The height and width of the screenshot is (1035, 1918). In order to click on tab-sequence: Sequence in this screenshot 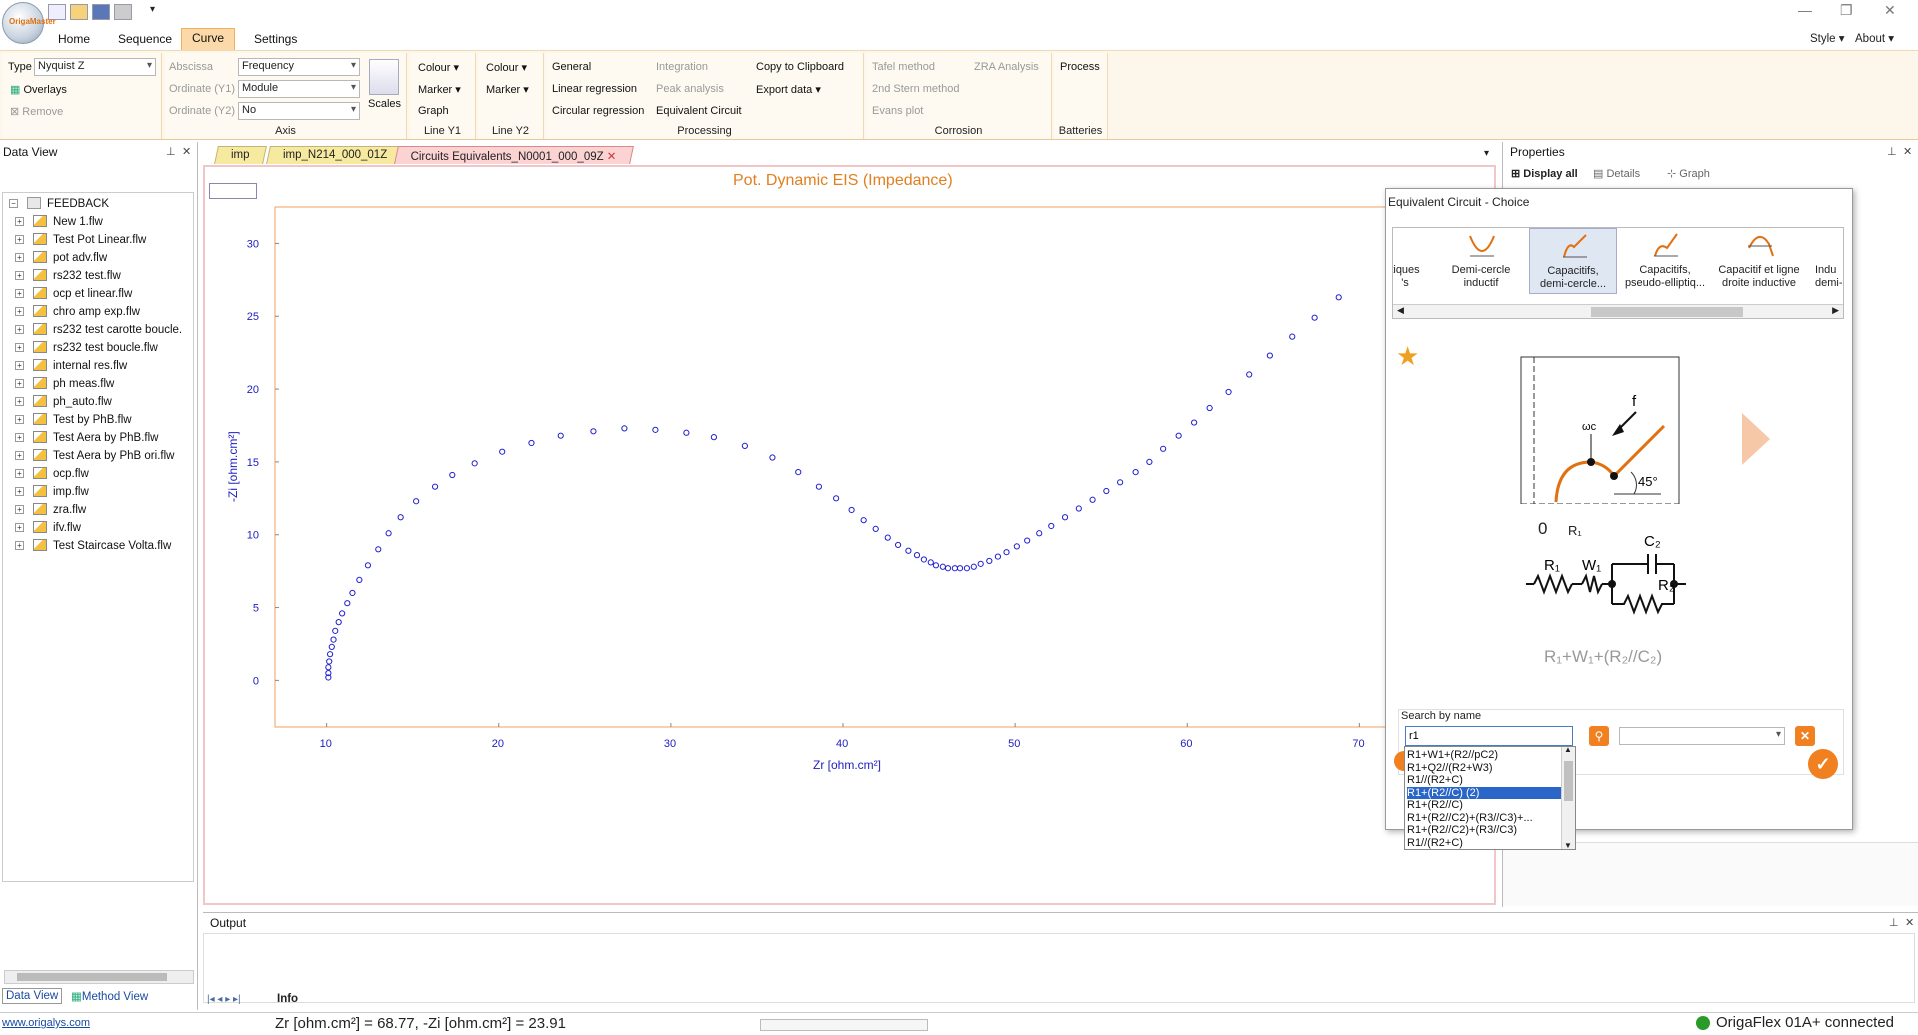, I will do `click(145, 39)`.